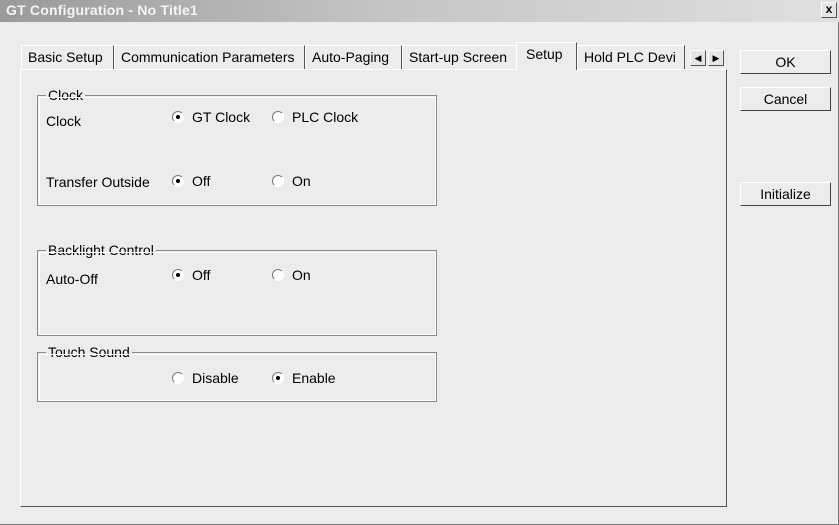 The width and height of the screenshot is (839, 525). Describe the element at coordinates (72, 279) in the screenshot. I see `auto-off-label: Auto-Off` at that location.